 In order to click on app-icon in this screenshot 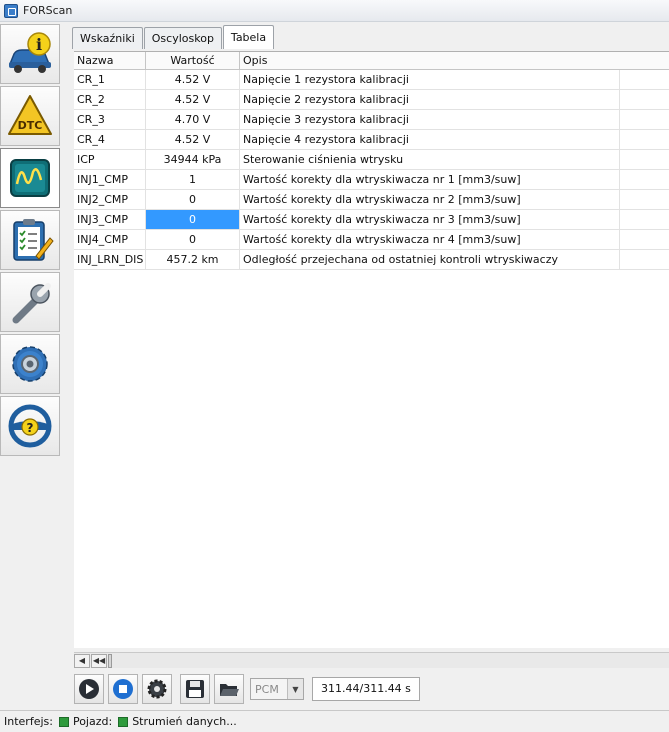, I will do `click(11, 10)`.